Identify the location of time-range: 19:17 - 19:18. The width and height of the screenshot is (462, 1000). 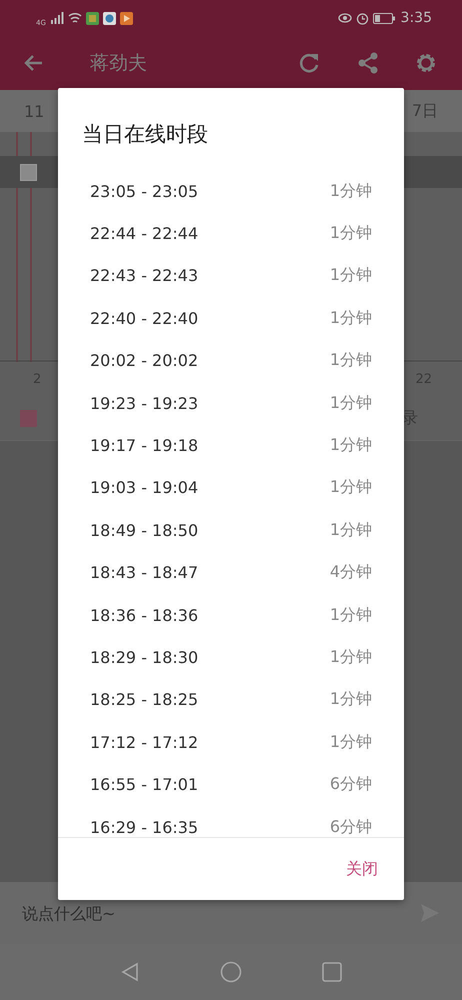
(144, 446).